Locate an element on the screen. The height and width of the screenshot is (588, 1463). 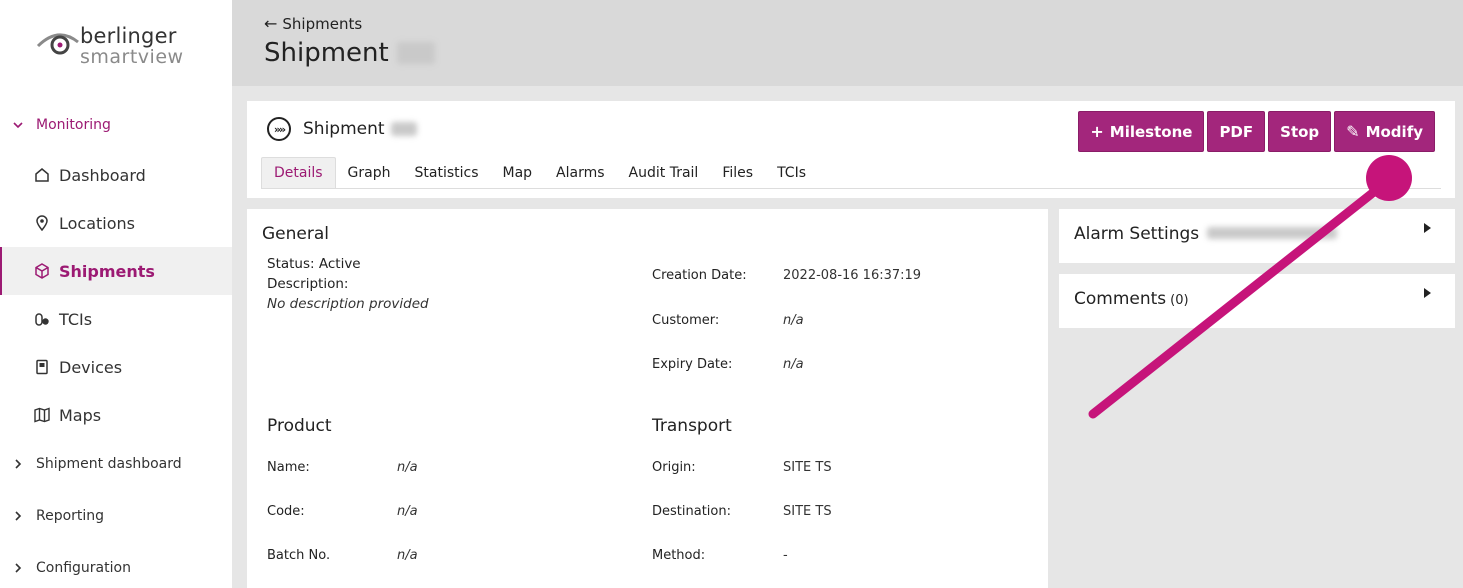
status-text: Status: Active is located at coordinates (314, 264).